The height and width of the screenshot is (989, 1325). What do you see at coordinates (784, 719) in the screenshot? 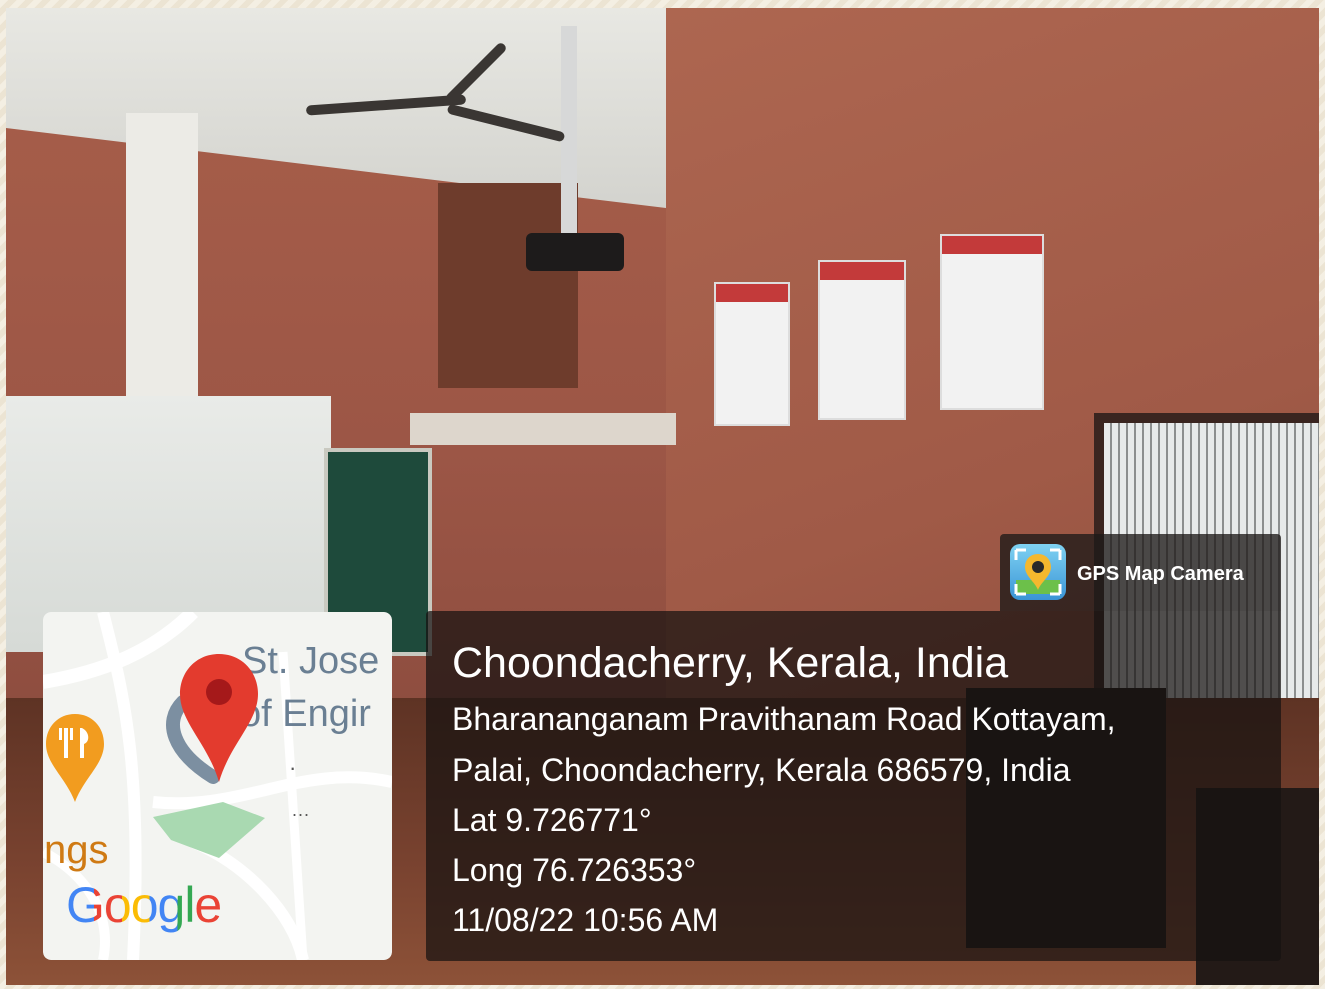
I see `address-line-1: Bharananganam Pravithanam Road Kottayam,` at bounding box center [784, 719].